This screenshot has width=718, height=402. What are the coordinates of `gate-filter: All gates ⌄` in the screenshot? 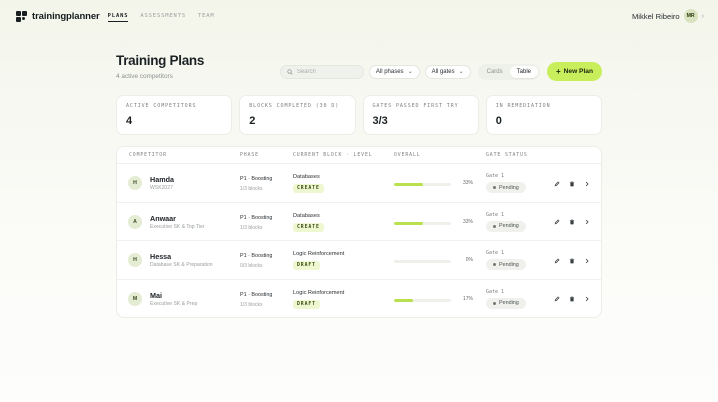 It's located at (447, 71).